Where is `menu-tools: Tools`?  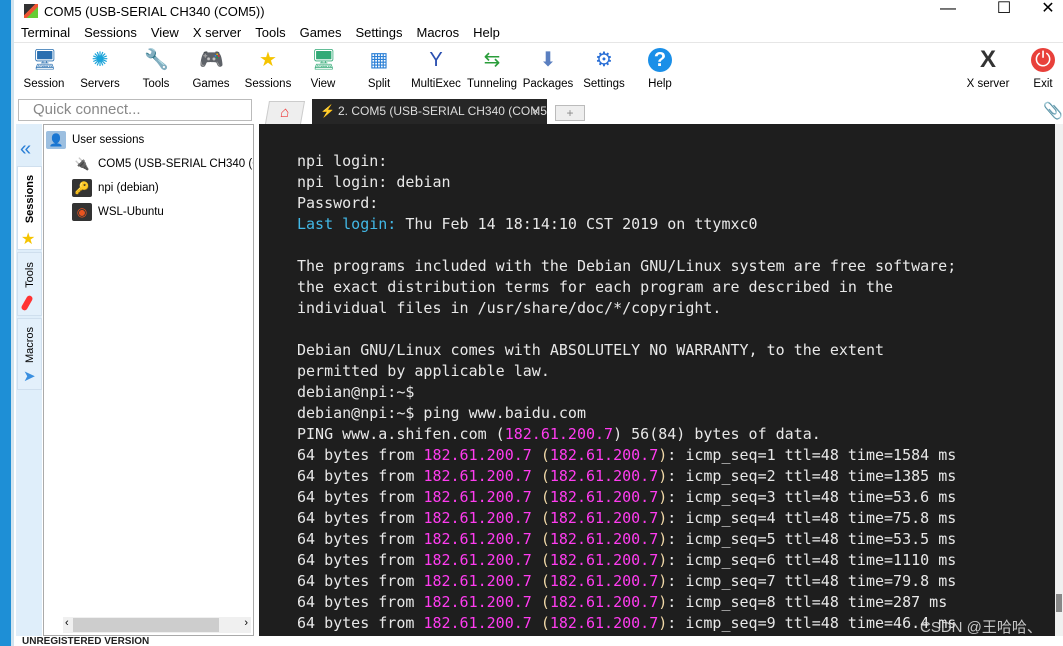 menu-tools: Tools is located at coordinates (270, 32).